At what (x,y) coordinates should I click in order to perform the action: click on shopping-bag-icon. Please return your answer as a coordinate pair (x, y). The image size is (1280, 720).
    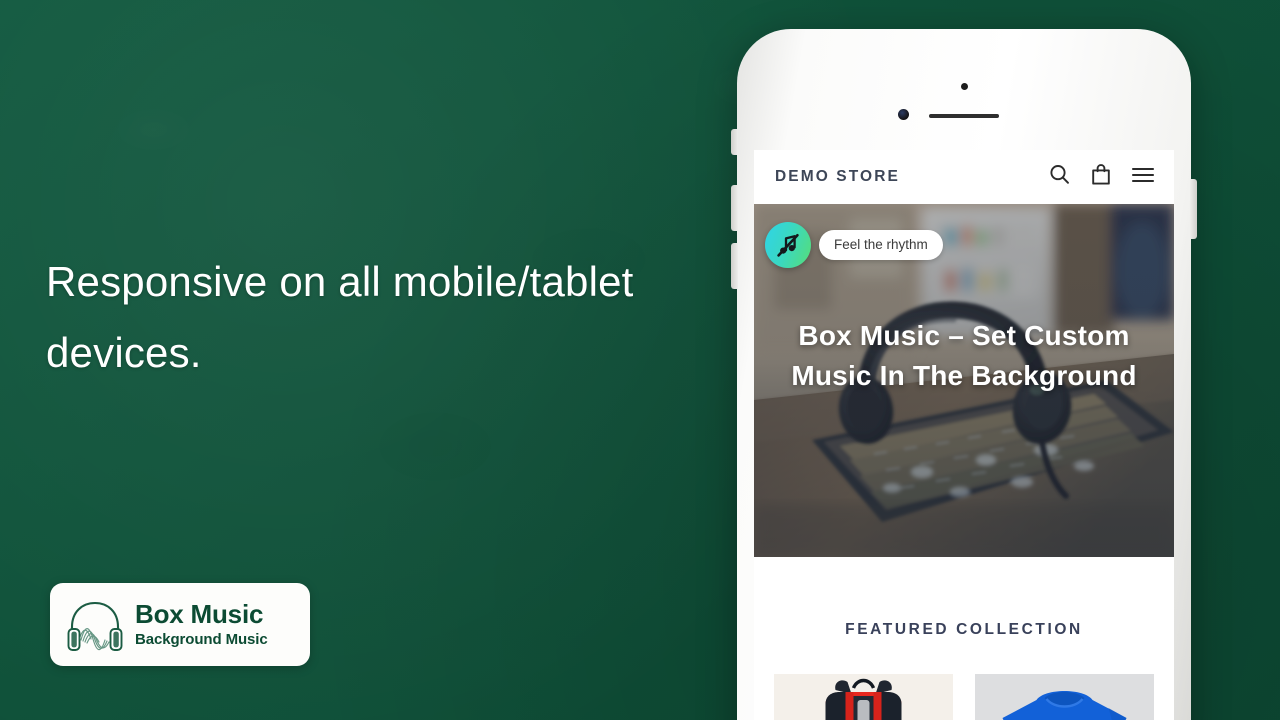
    Looking at the image, I should click on (1101, 177).